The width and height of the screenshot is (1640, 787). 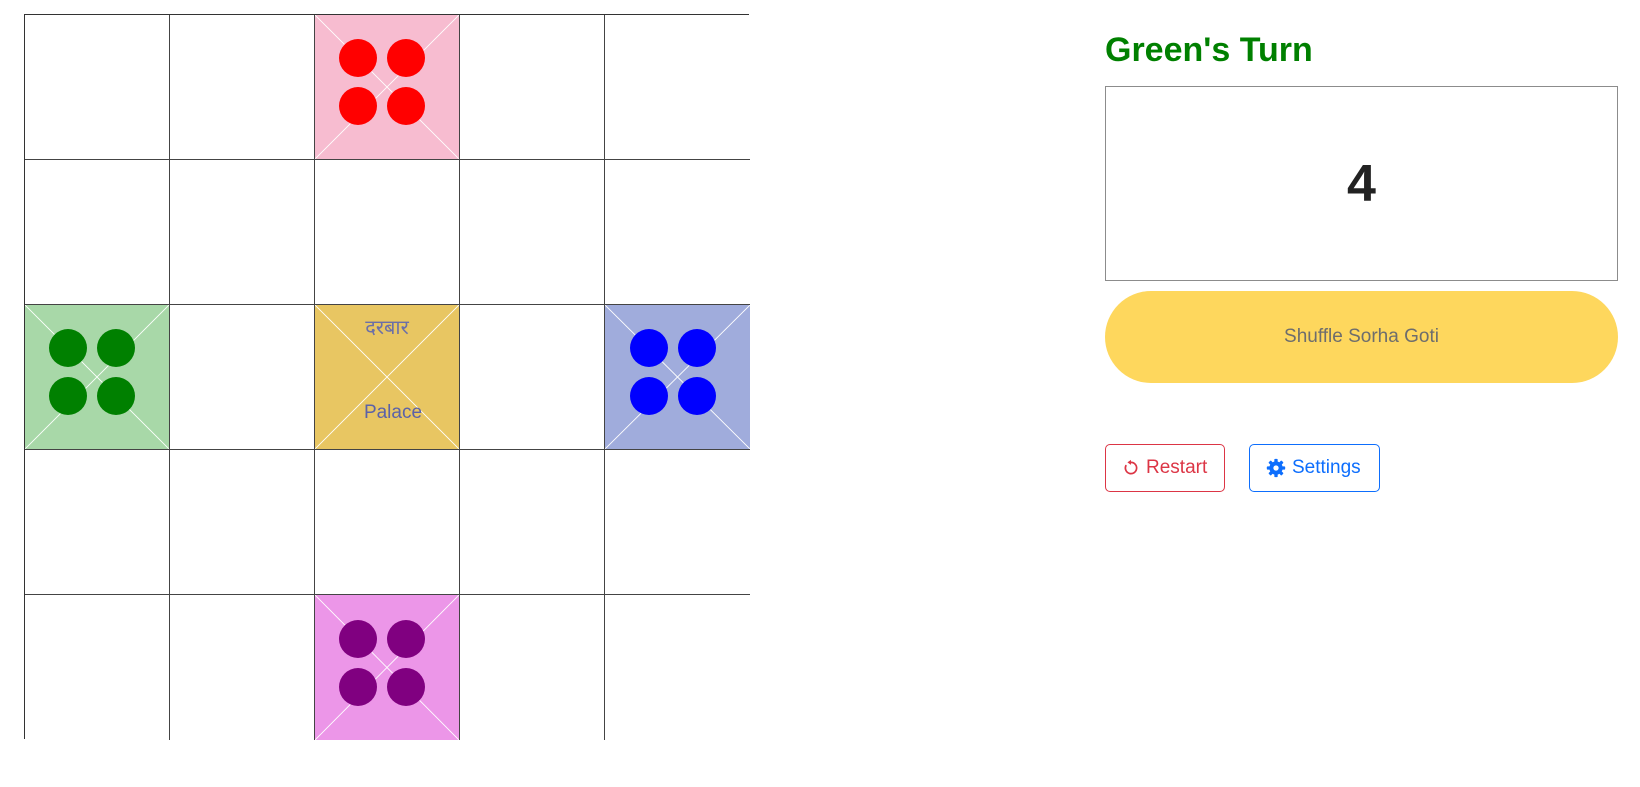 I want to click on pawn-group-red, so click(x=387, y=87).